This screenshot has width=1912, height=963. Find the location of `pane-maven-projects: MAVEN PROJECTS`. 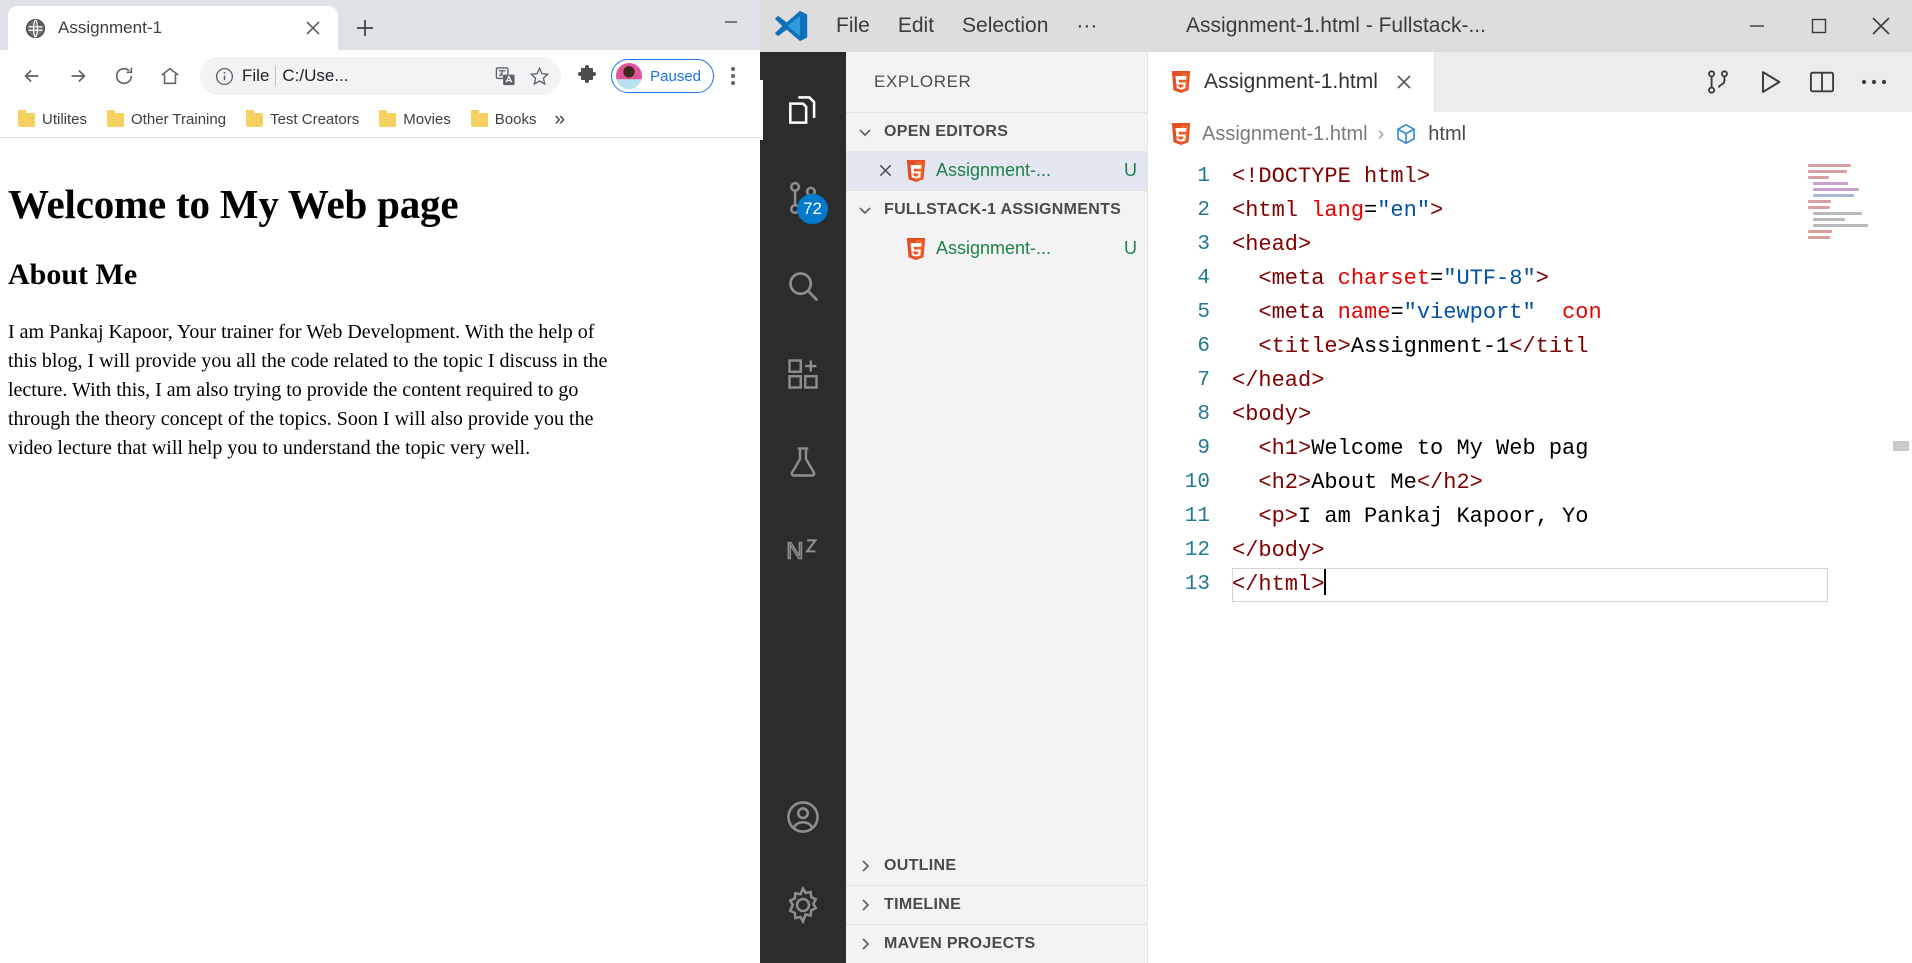

pane-maven-projects: MAVEN PROJECTS is located at coordinates (996, 943).